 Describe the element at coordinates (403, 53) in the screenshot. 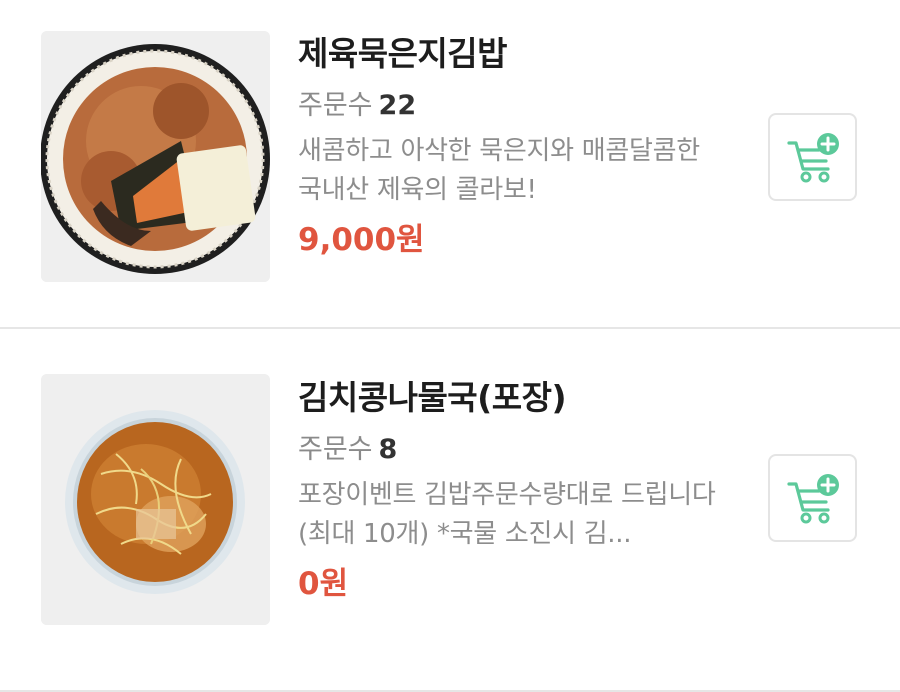

I see `menu-item-name: 제육묵은지김밥` at that location.